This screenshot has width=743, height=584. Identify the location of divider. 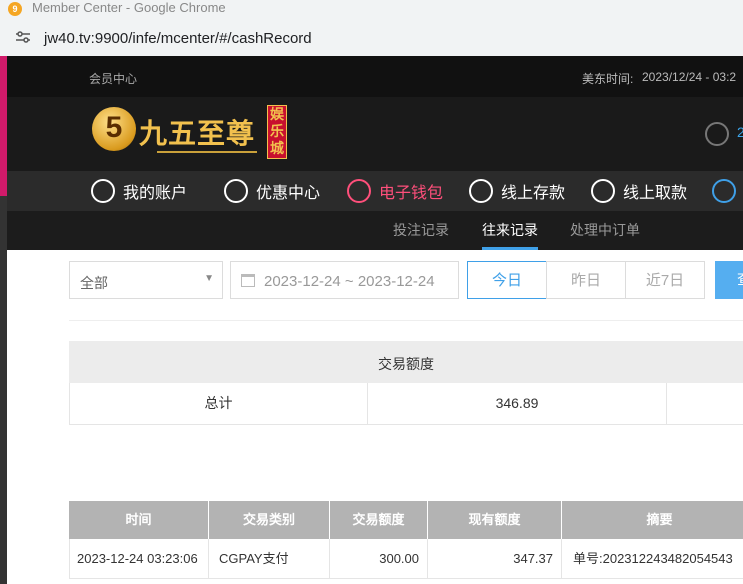
(406, 320).